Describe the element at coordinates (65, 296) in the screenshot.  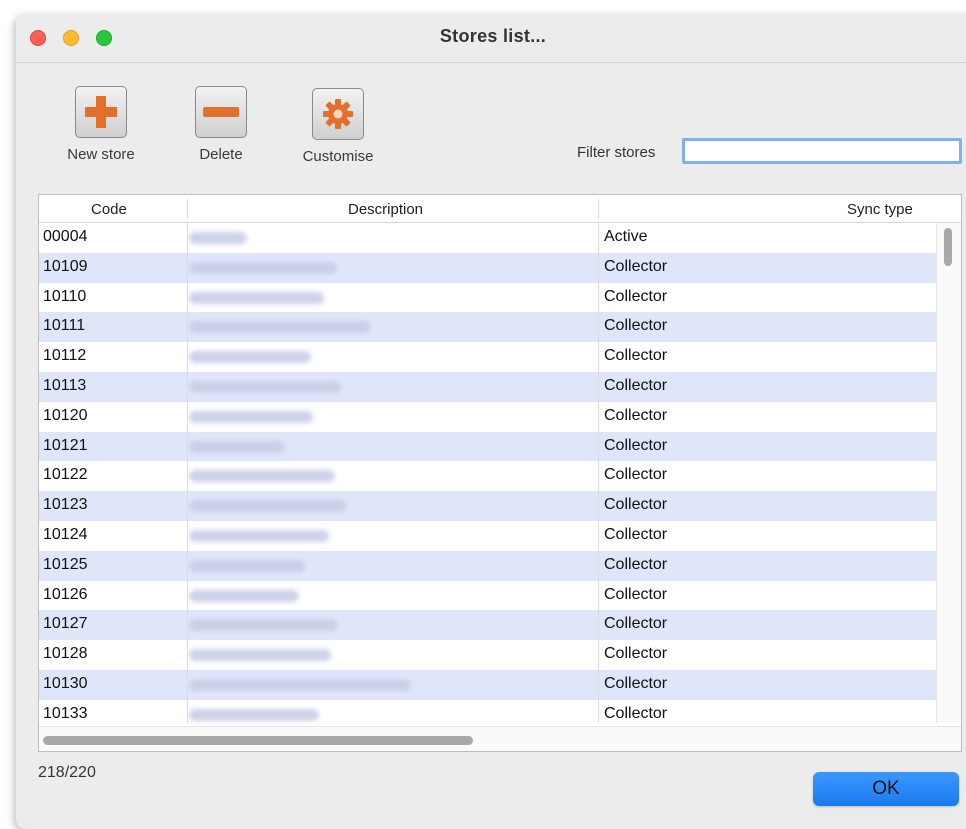
I see `cell-code: 10110` at that location.